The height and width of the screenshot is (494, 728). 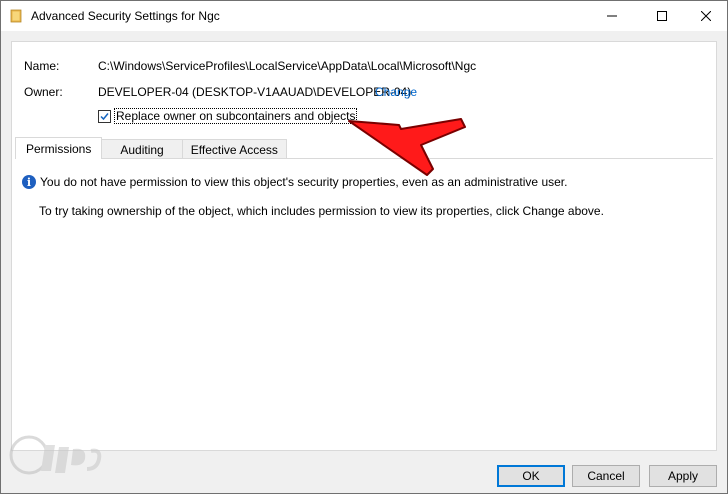 I want to click on apply-button: Apply, so click(x=683, y=476).